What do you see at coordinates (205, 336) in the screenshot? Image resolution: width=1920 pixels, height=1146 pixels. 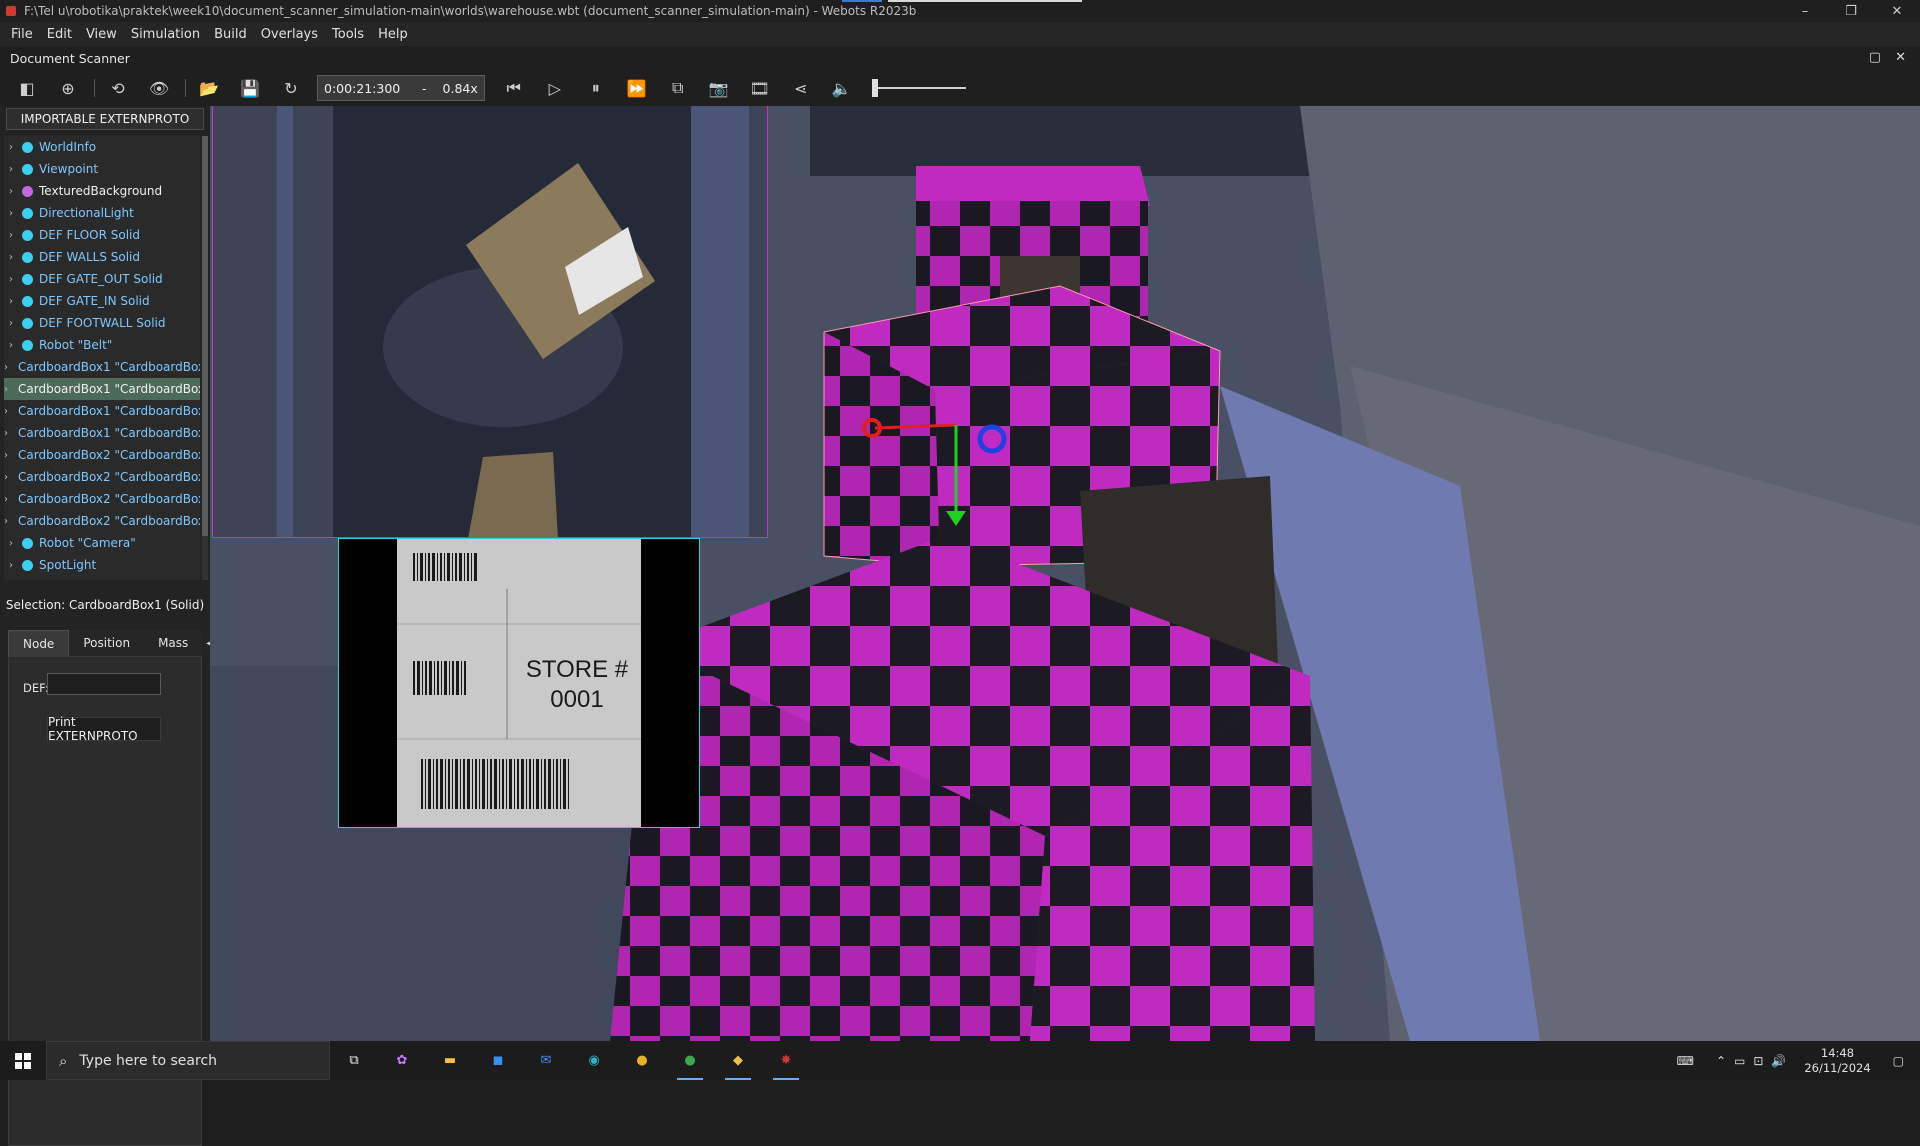 I see `scrollbar-thumb` at bounding box center [205, 336].